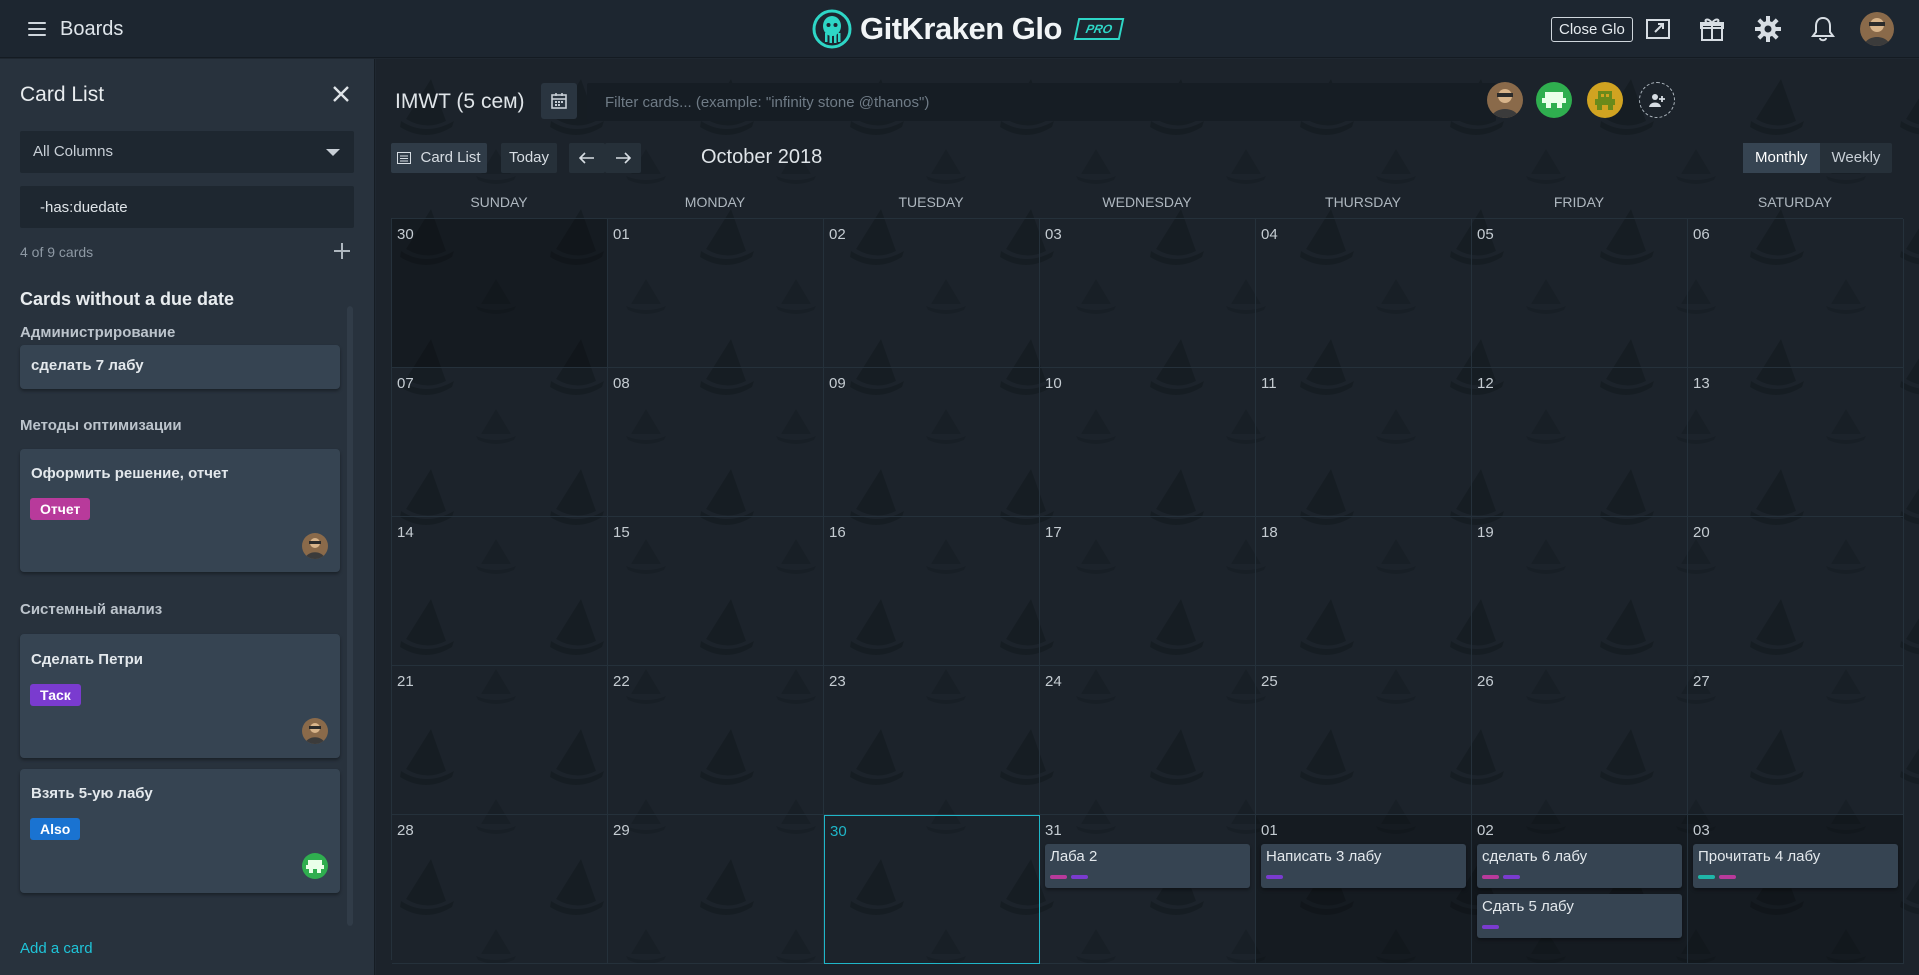 This screenshot has width=1919, height=975. What do you see at coordinates (1823, 29) in the screenshot?
I see `bell-icon` at bounding box center [1823, 29].